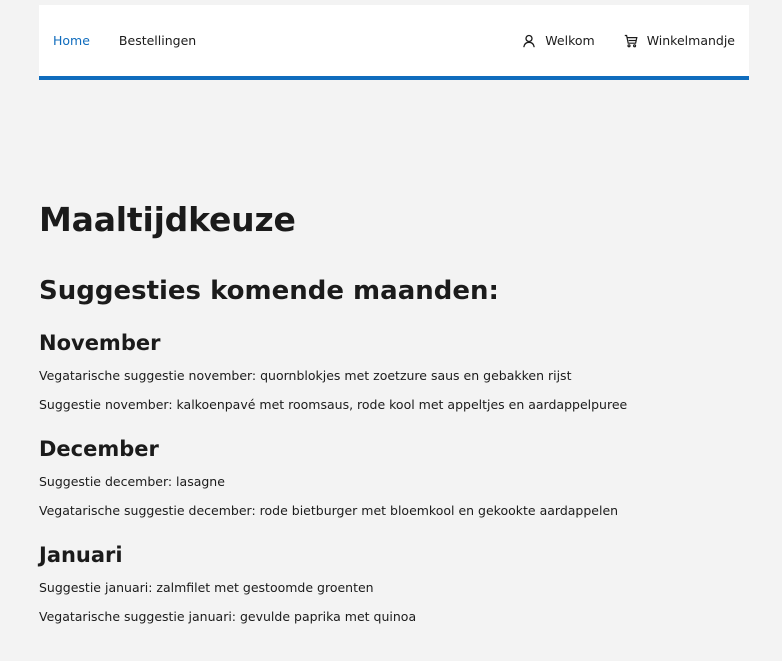  What do you see at coordinates (614, 40) in the screenshot?
I see `nav-right-group: Welkom Winkelmandje` at bounding box center [614, 40].